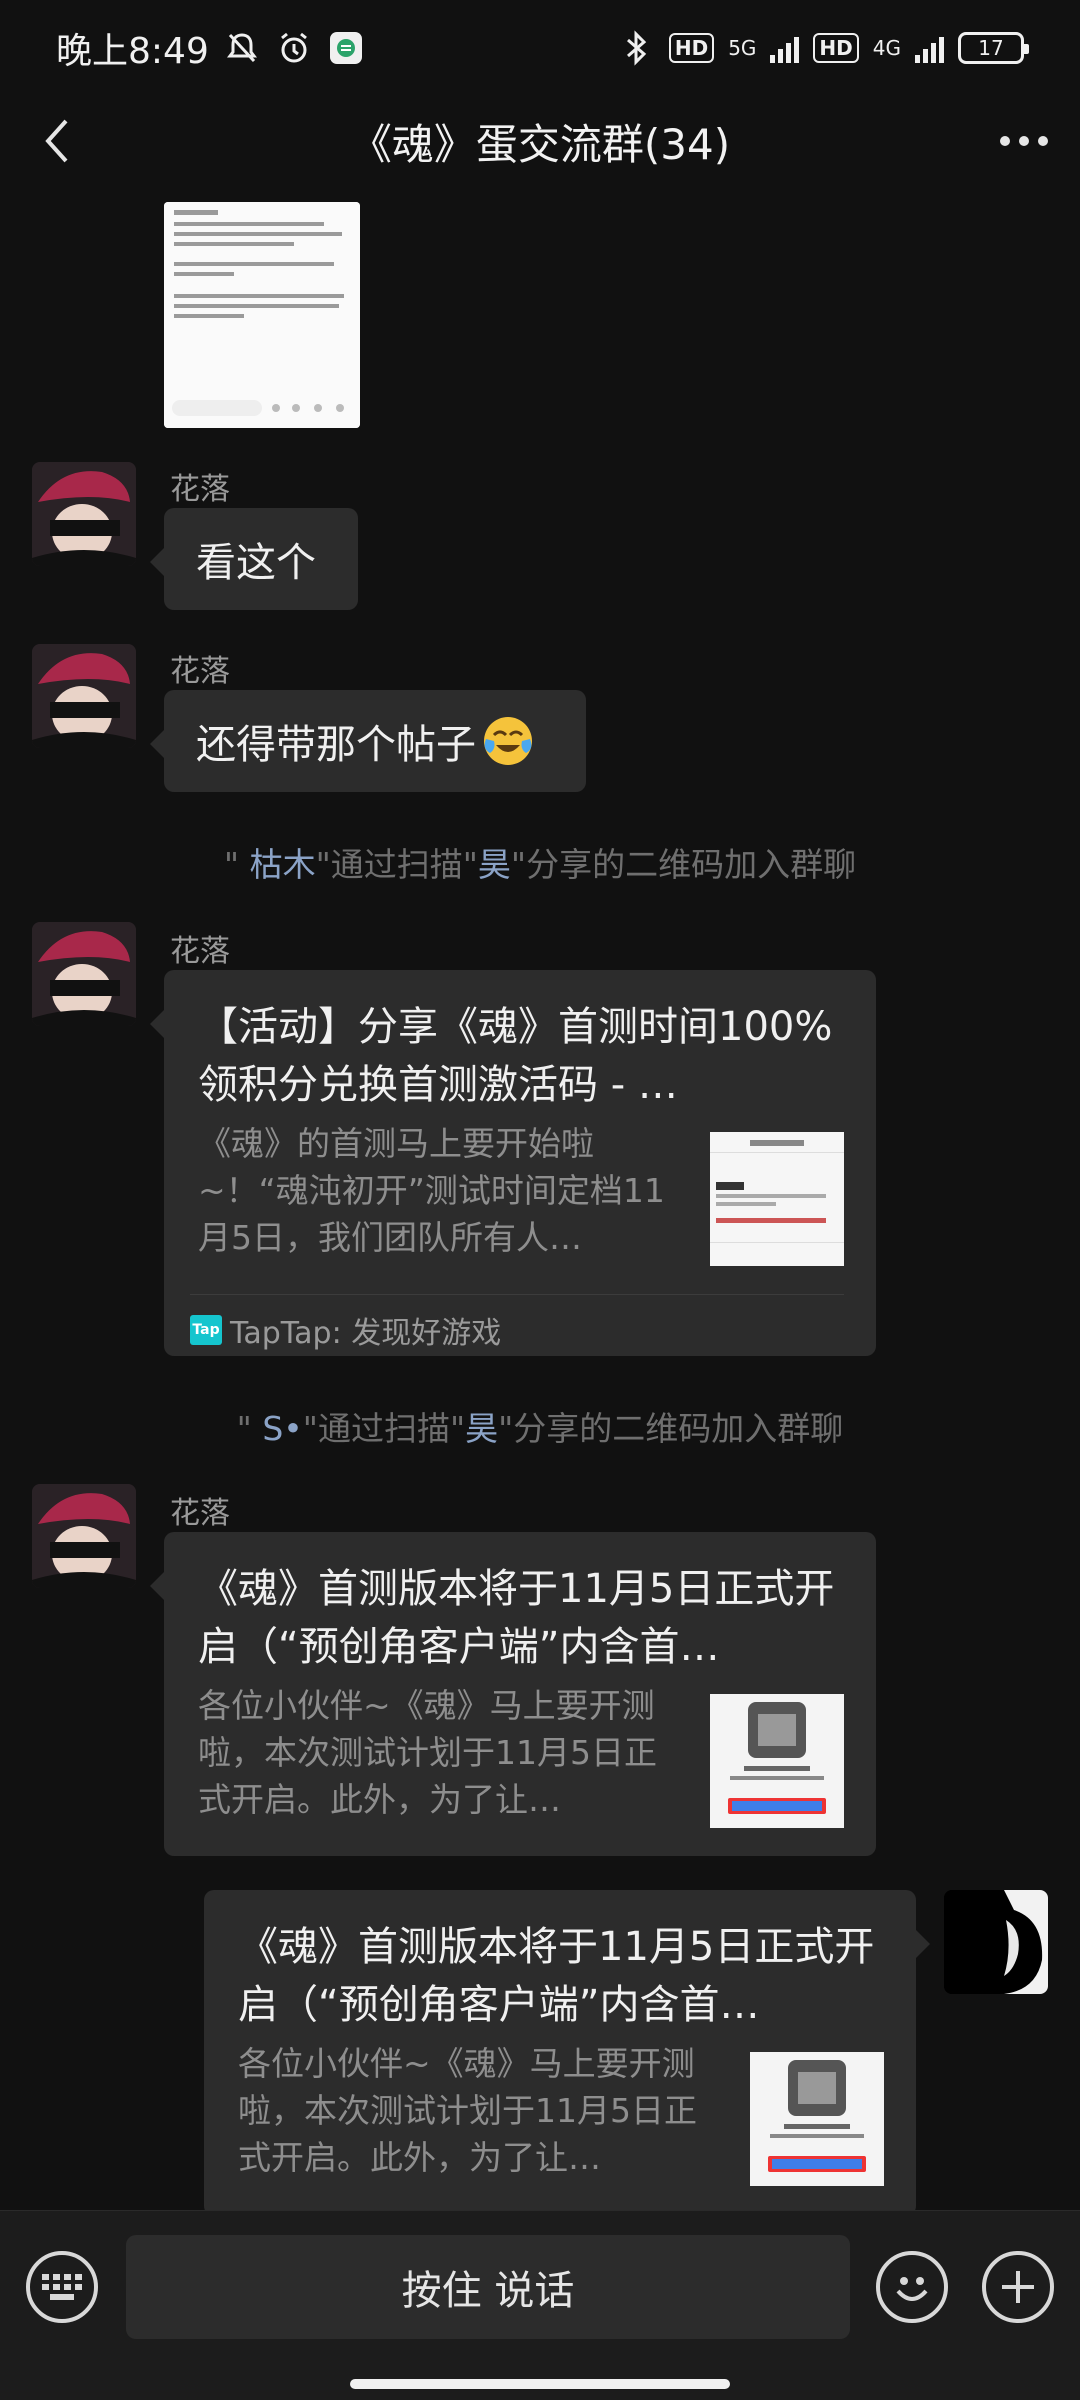  Describe the element at coordinates (691, 48) in the screenshot. I see `hd-badge: HD` at that location.